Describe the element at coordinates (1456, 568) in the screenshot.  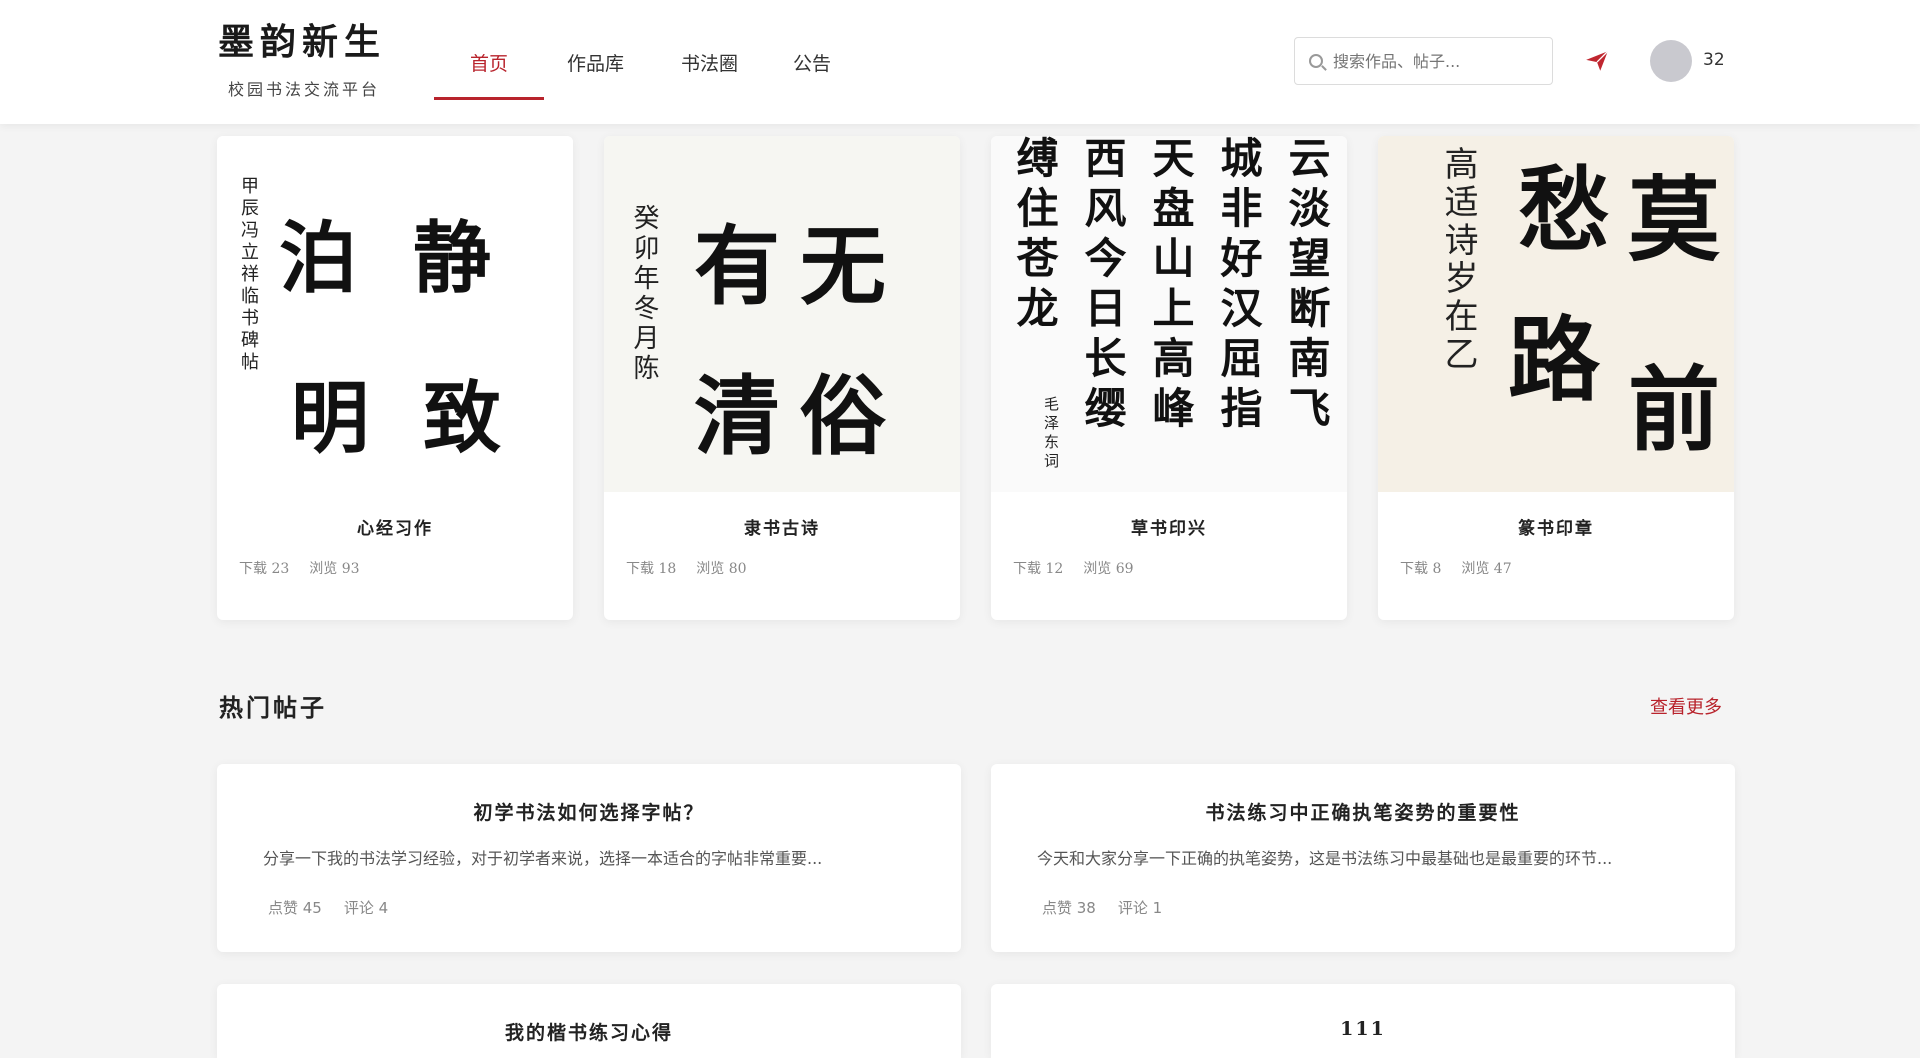
I see `work-meta: 下载 8 浏览 47` at that location.